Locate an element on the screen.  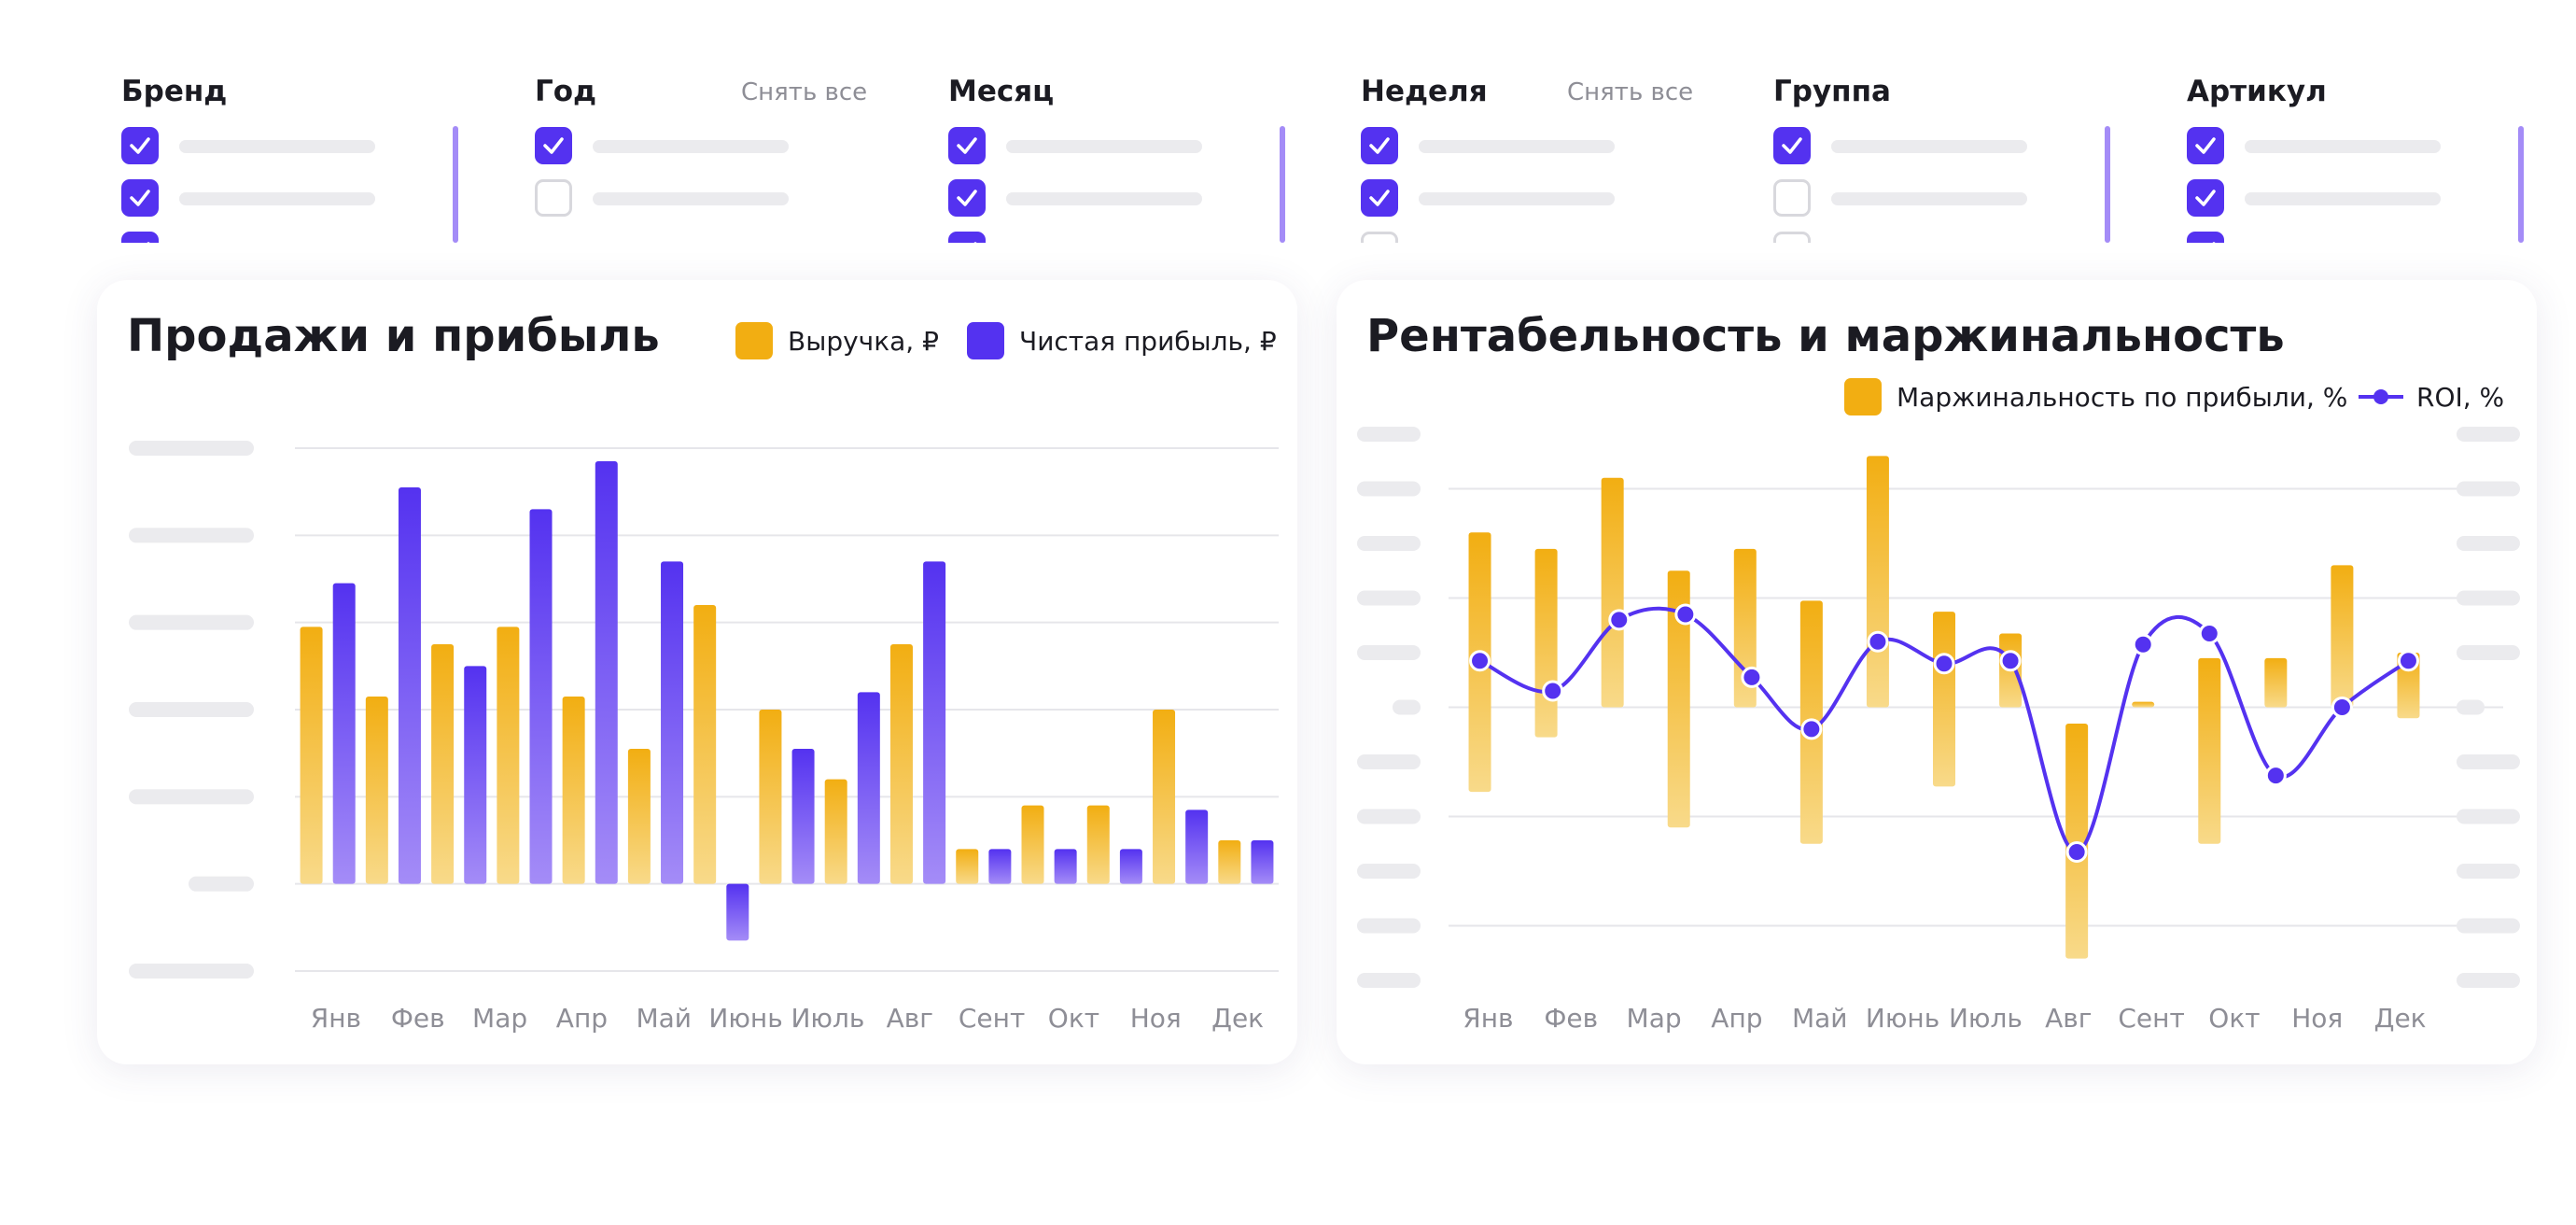
y-tick-placeholder-left is located at coordinates (1389, 980).